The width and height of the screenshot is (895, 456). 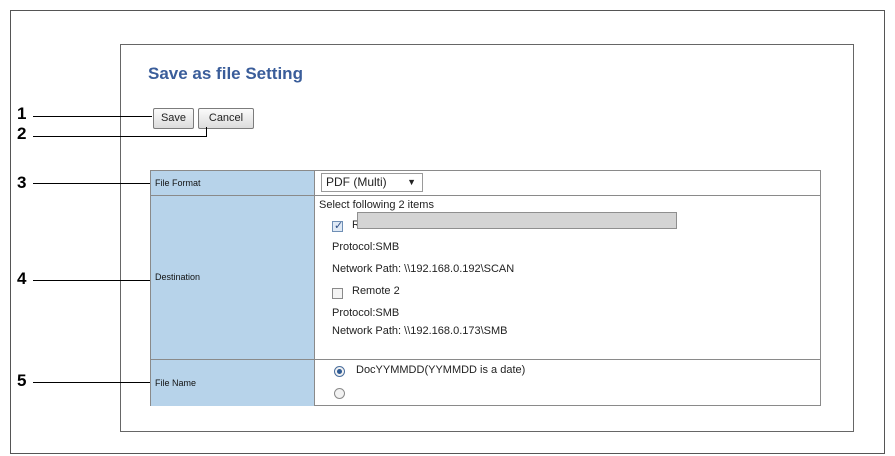 What do you see at coordinates (120, 136) in the screenshot?
I see `callout-2-line` at bounding box center [120, 136].